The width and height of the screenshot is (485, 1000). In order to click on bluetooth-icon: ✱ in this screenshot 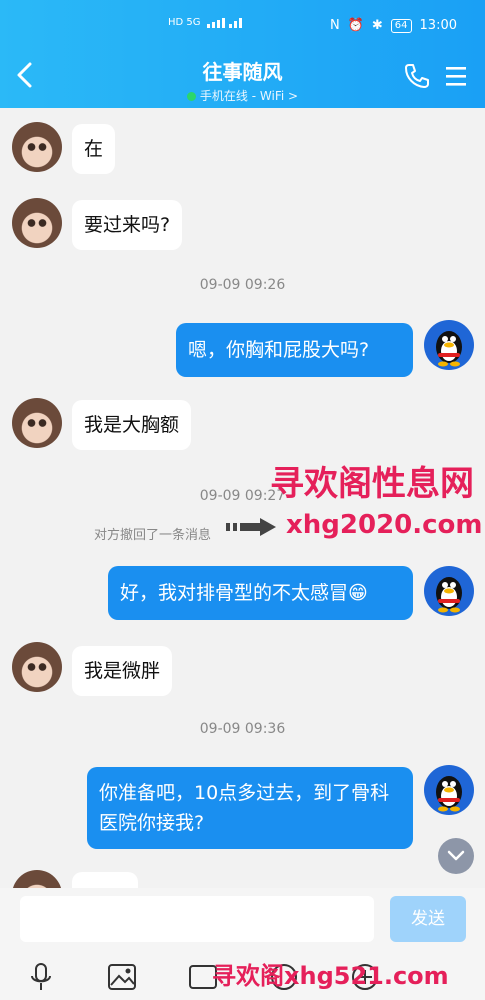, I will do `click(377, 25)`.